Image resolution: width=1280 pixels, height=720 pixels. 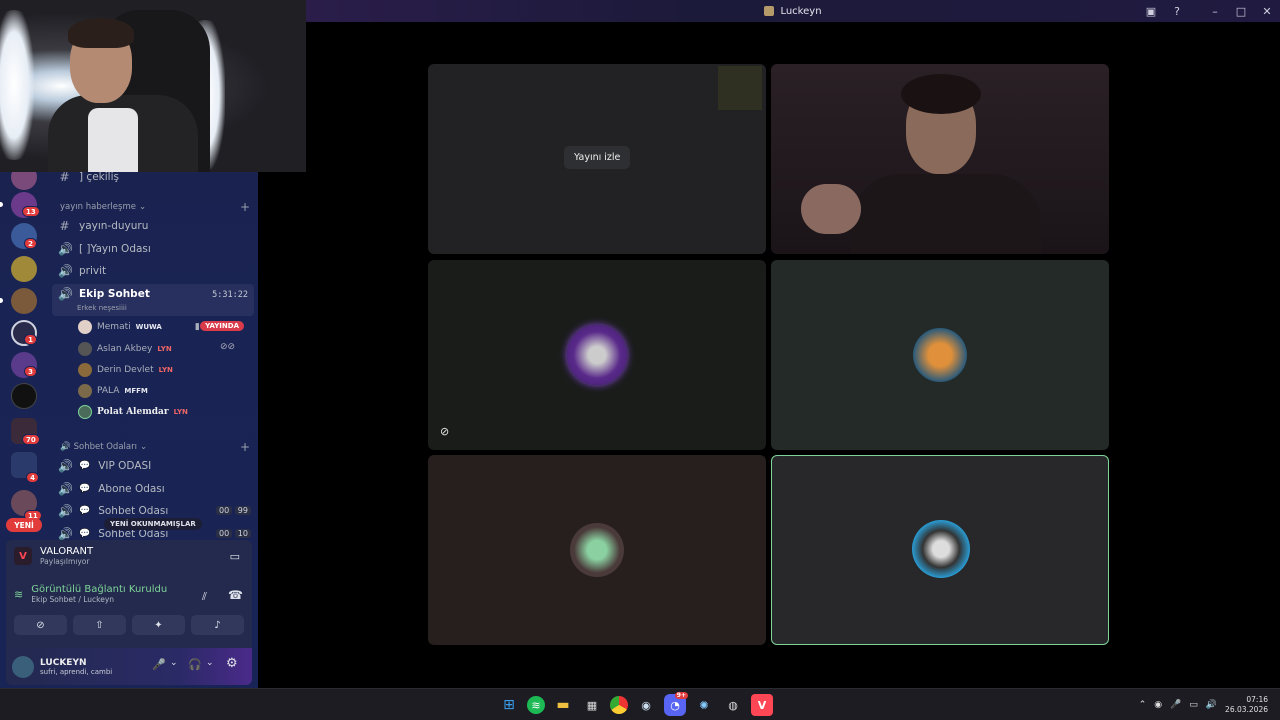 I want to click on channel-label: ] çekiliş, so click(x=99, y=177).